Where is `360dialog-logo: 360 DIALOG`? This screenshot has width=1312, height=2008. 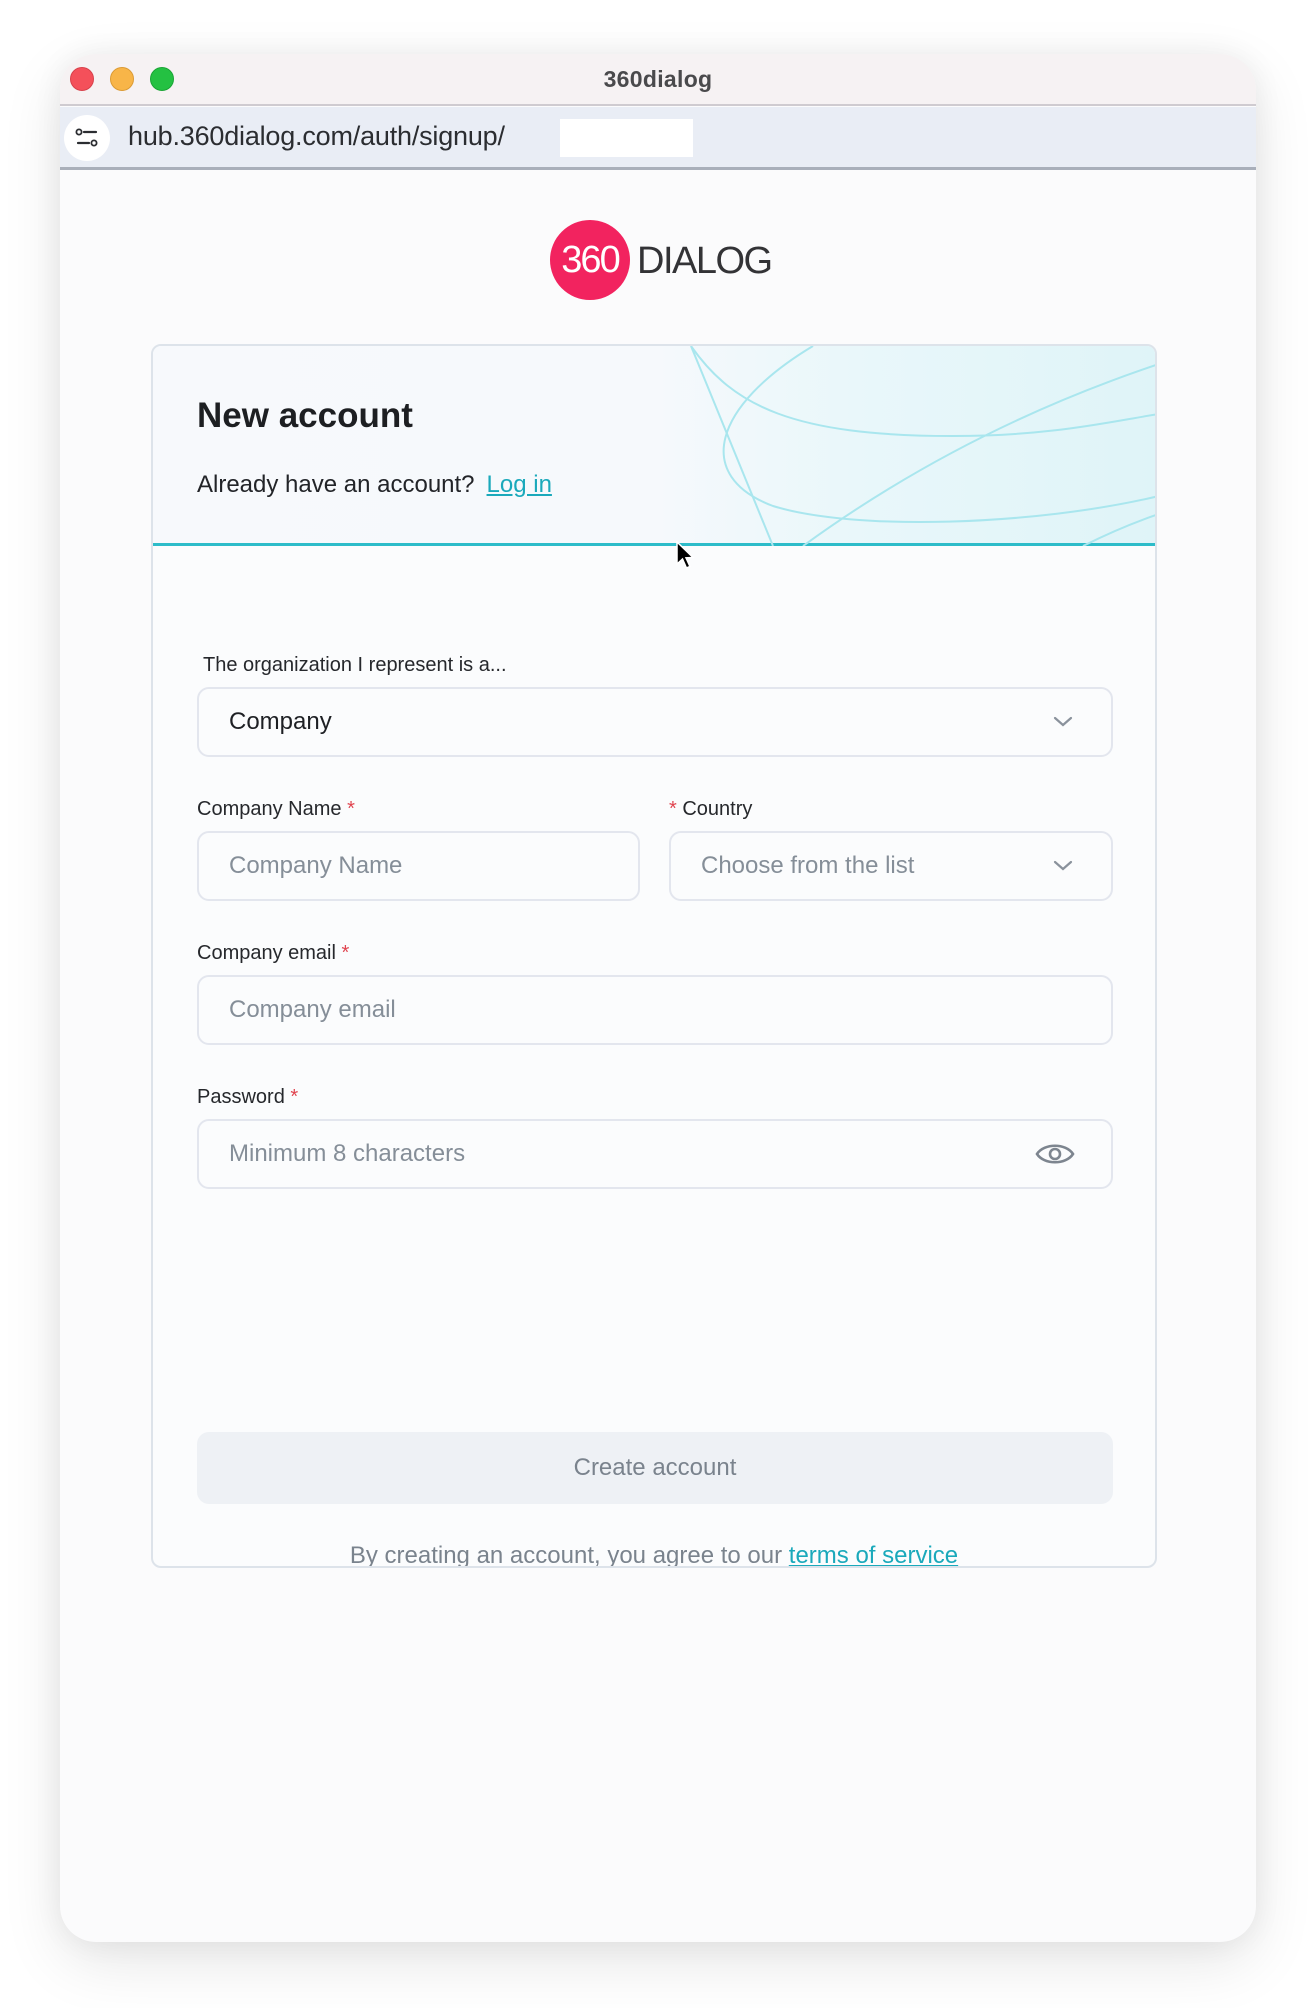
360dialog-logo: 360 DIALOG is located at coordinates (661, 261).